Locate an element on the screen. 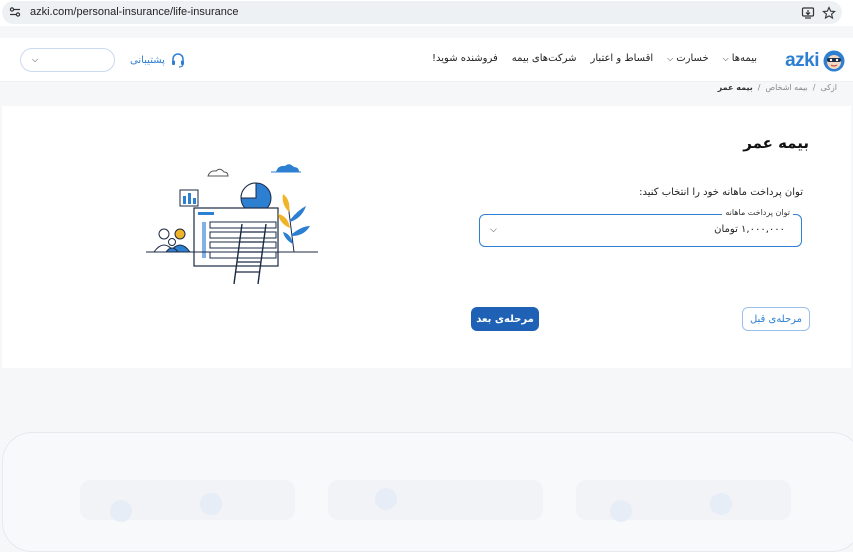 The image size is (853, 552). bookmark-star-icon is located at coordinates (829, 13).